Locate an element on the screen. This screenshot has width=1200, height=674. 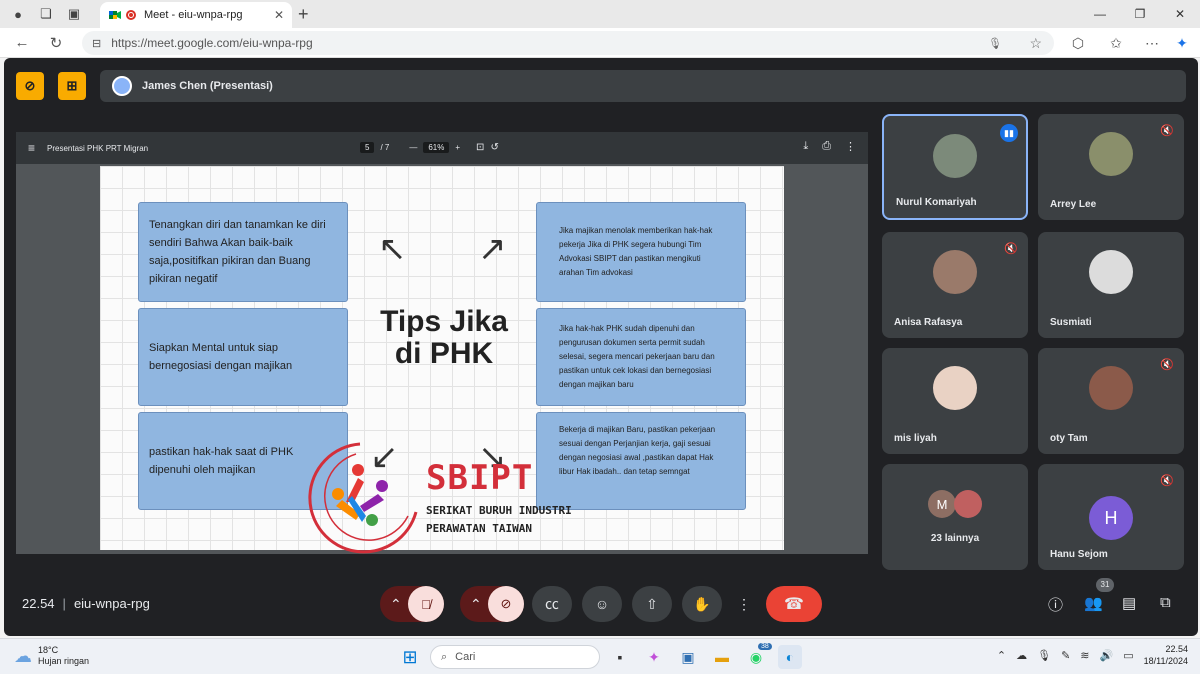
weather-widget: ☁ 18°C Hujan ringan is located at coordinates (51, 656).